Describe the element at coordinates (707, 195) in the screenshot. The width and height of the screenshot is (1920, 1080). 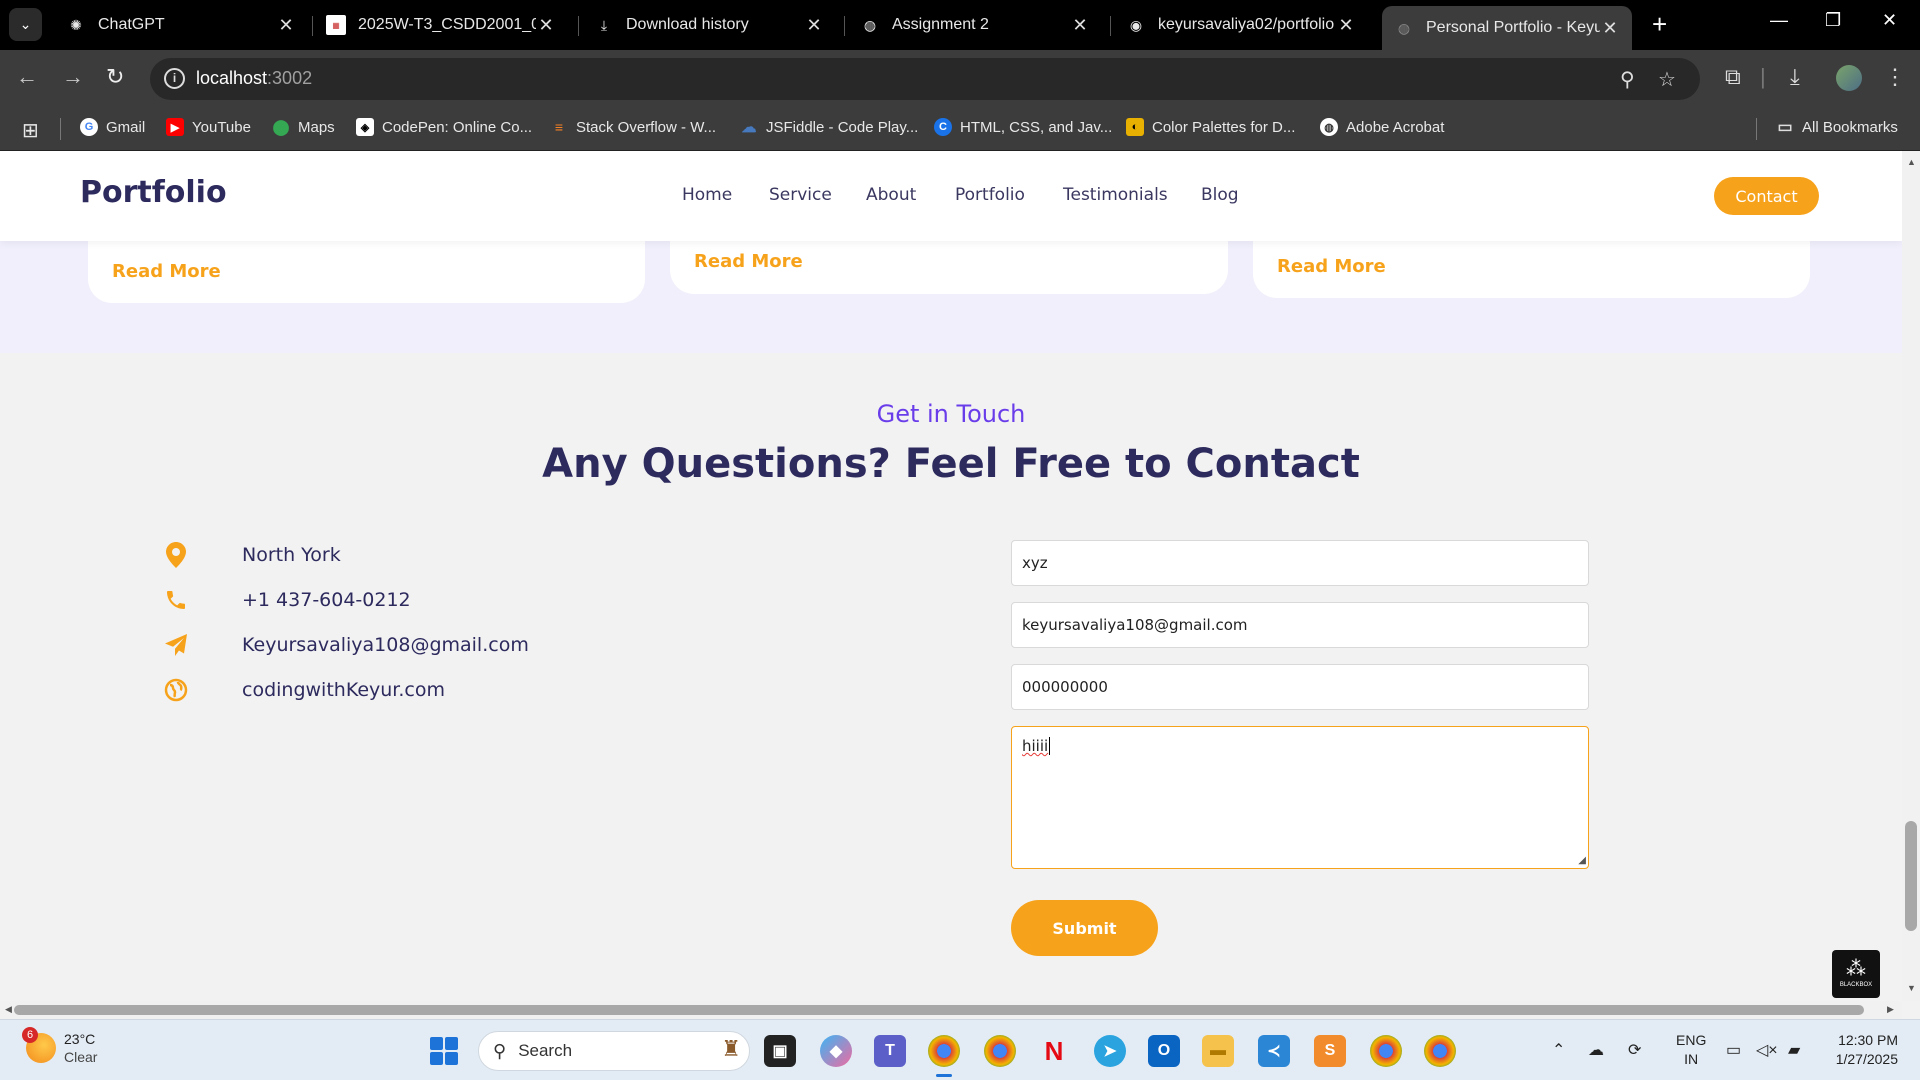
I see `nav-home: Home` at that location.